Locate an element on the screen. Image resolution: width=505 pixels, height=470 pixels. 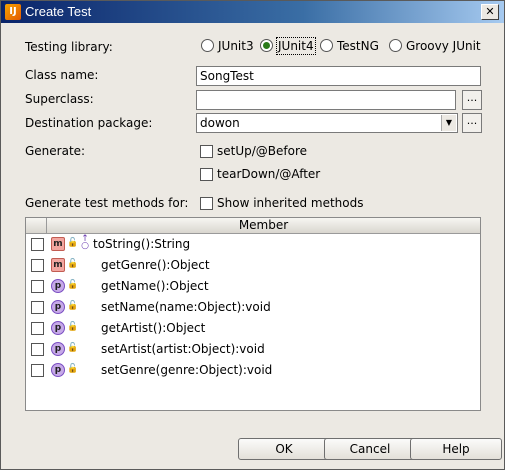
member-signature: toString():String is located at coordinates (142, 244).